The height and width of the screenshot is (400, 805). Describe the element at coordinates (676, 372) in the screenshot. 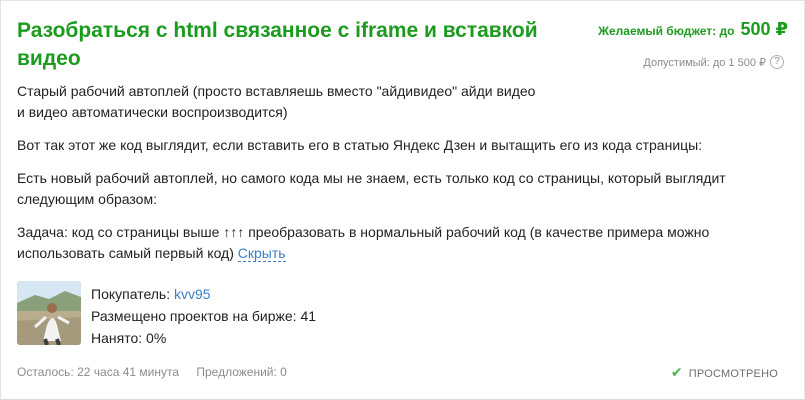

I see `checkmark-icon: ✔` at that location.